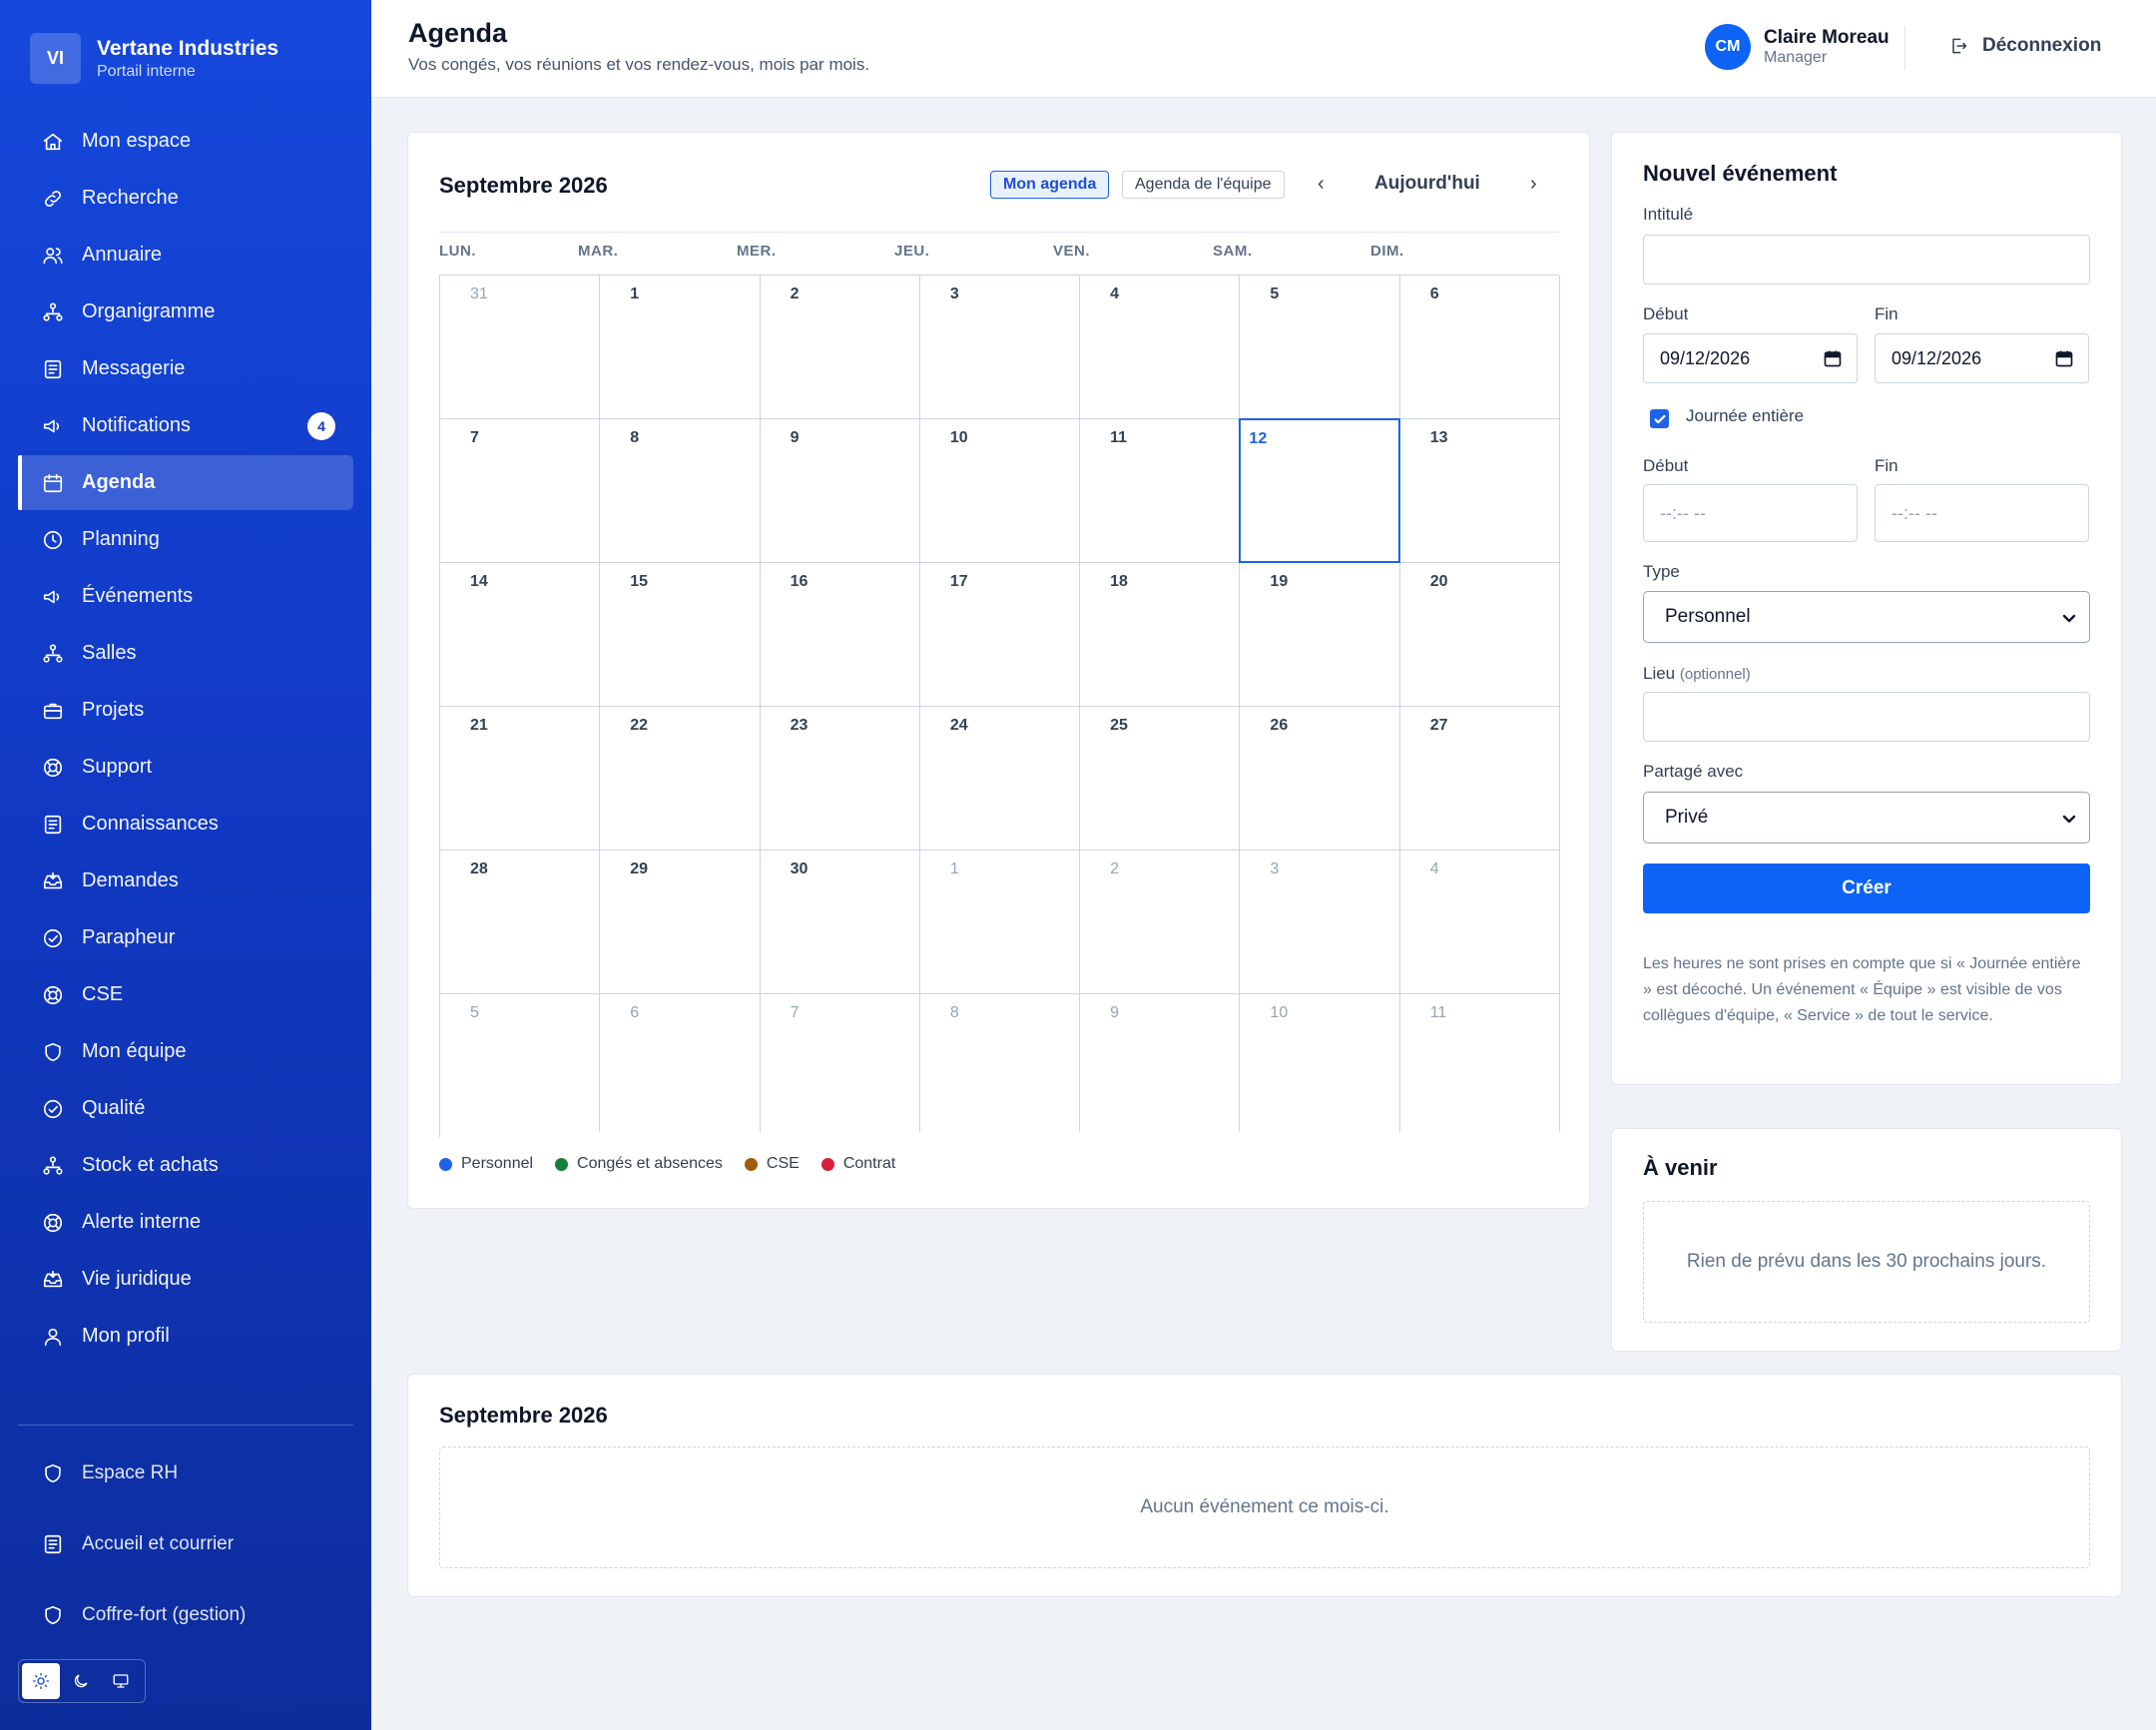 Image resolution: width=2156 pixels, height=1730 pixels. I want to click on sidebar-item-mon-espace: Mon espace, so click(185, 142).